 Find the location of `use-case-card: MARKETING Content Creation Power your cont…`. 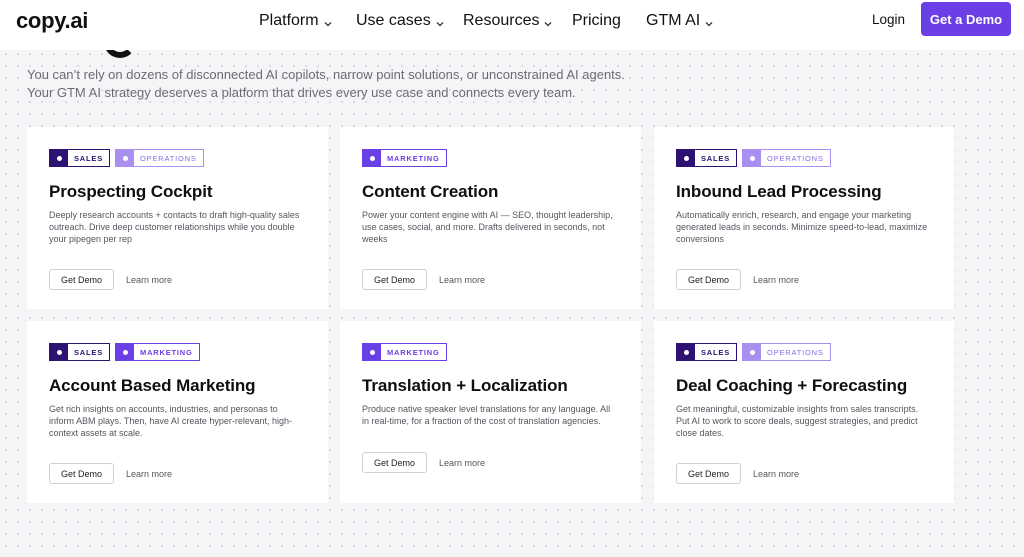

use-case-card: MARKETING Content Creation Power your cont… is located at coordinates (490, 218).